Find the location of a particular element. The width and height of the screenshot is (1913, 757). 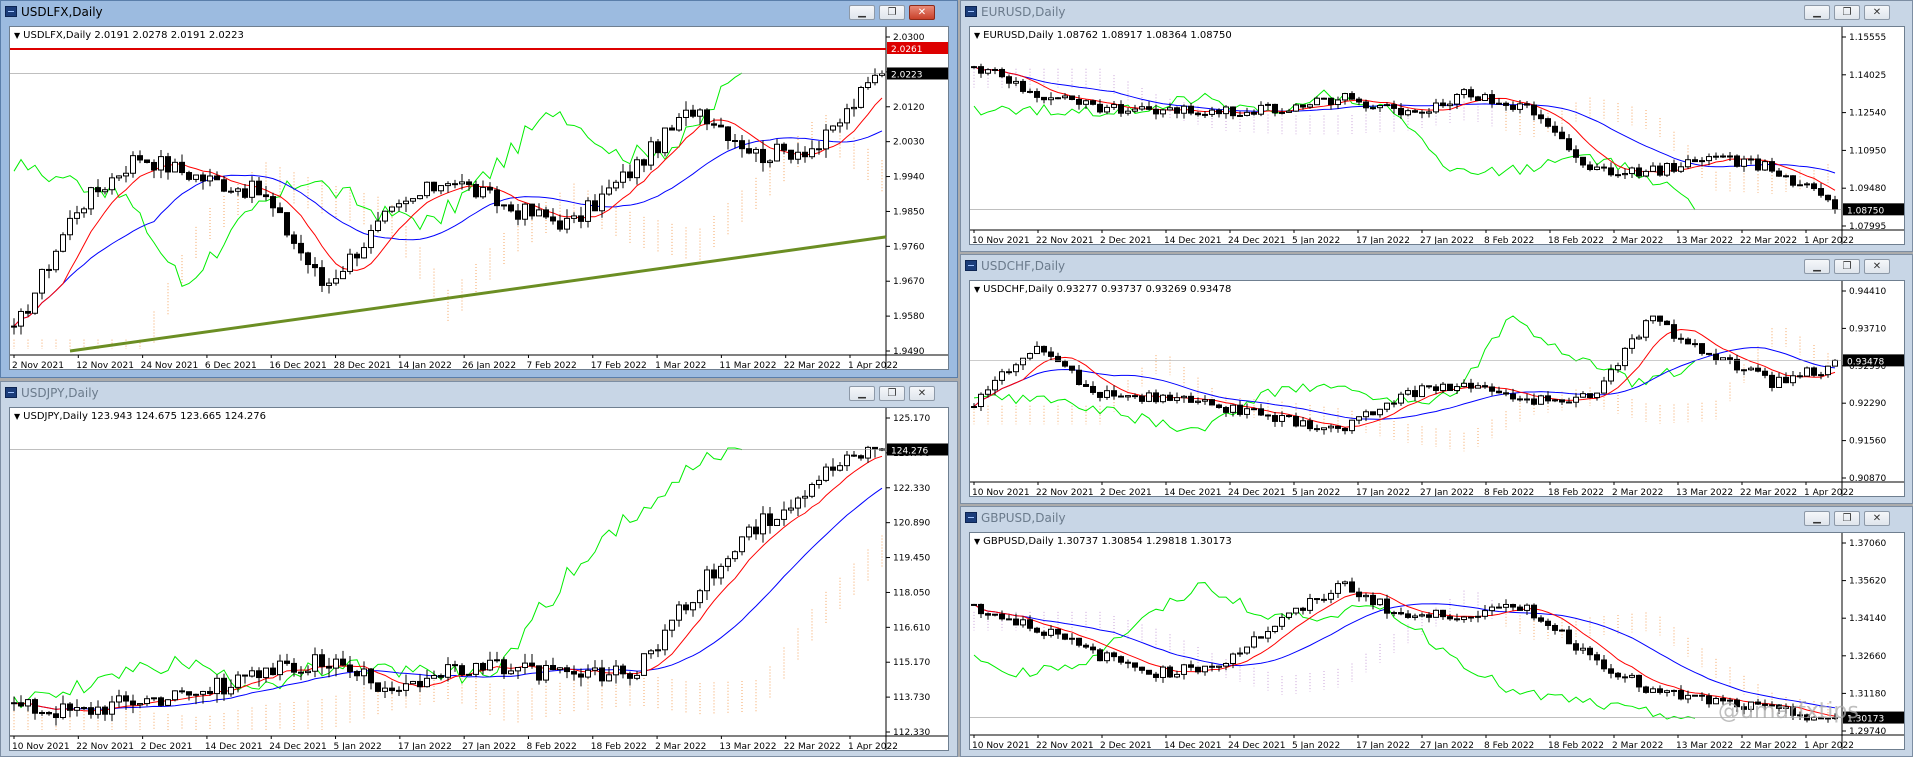

window-title: GBPUSD,Daily is located at coordinates (1023, 518).